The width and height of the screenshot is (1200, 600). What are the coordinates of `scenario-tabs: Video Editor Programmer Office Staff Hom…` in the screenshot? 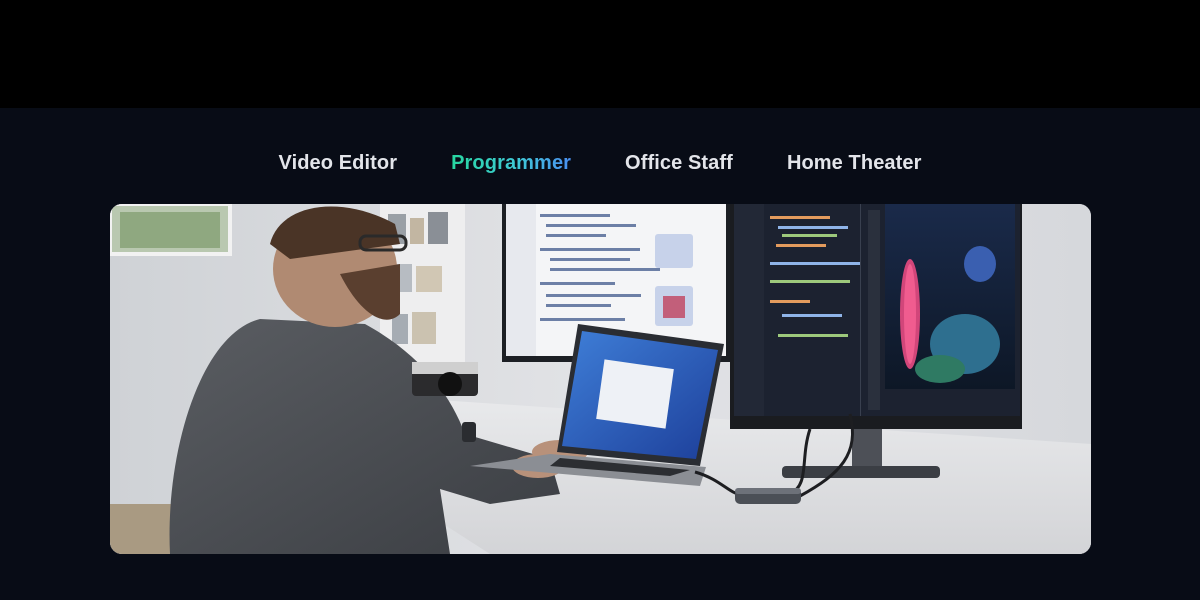 It's located at (600, 163).